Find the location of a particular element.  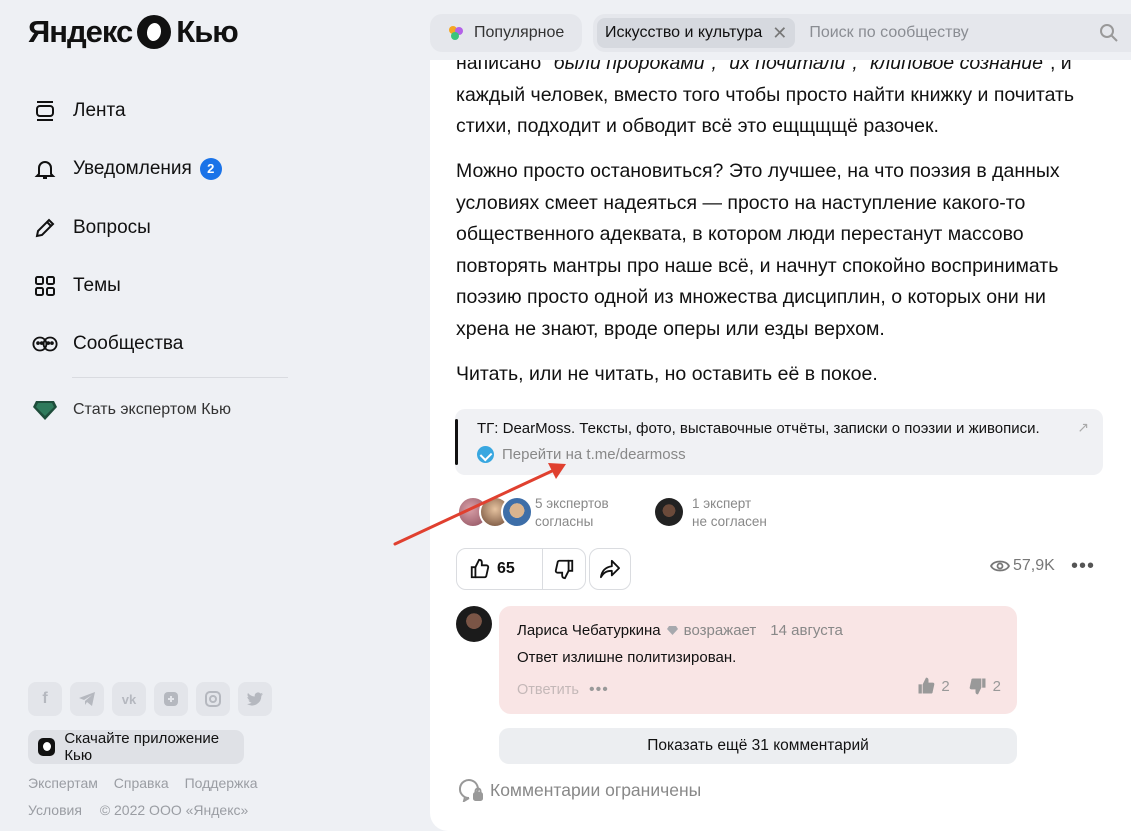

comment-actions: Ответить ••• is located at coordinates (563, 690).